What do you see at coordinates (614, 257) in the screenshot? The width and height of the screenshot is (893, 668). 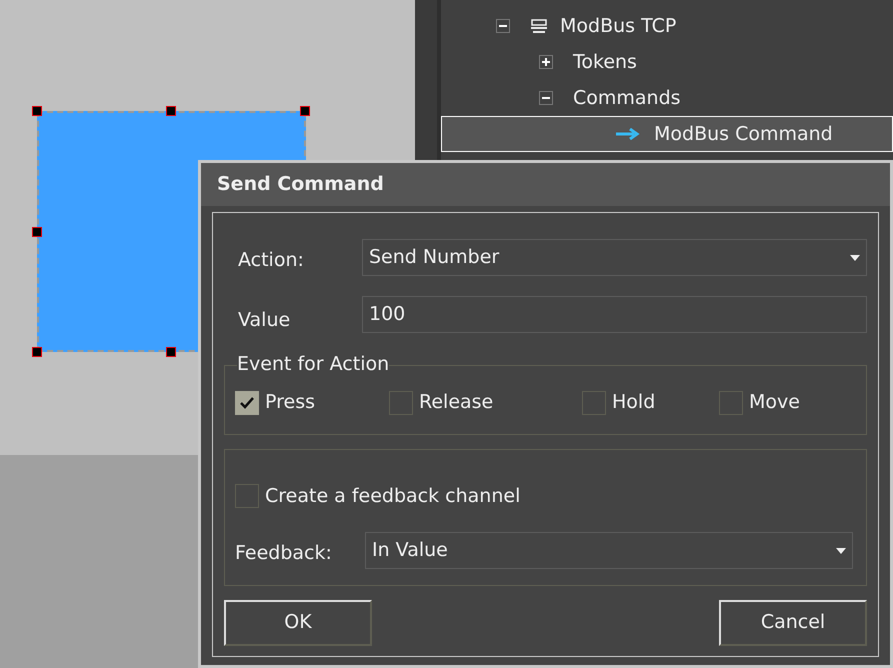 I see `action-dropdown: Send Number` at bounding box center [614, 257].